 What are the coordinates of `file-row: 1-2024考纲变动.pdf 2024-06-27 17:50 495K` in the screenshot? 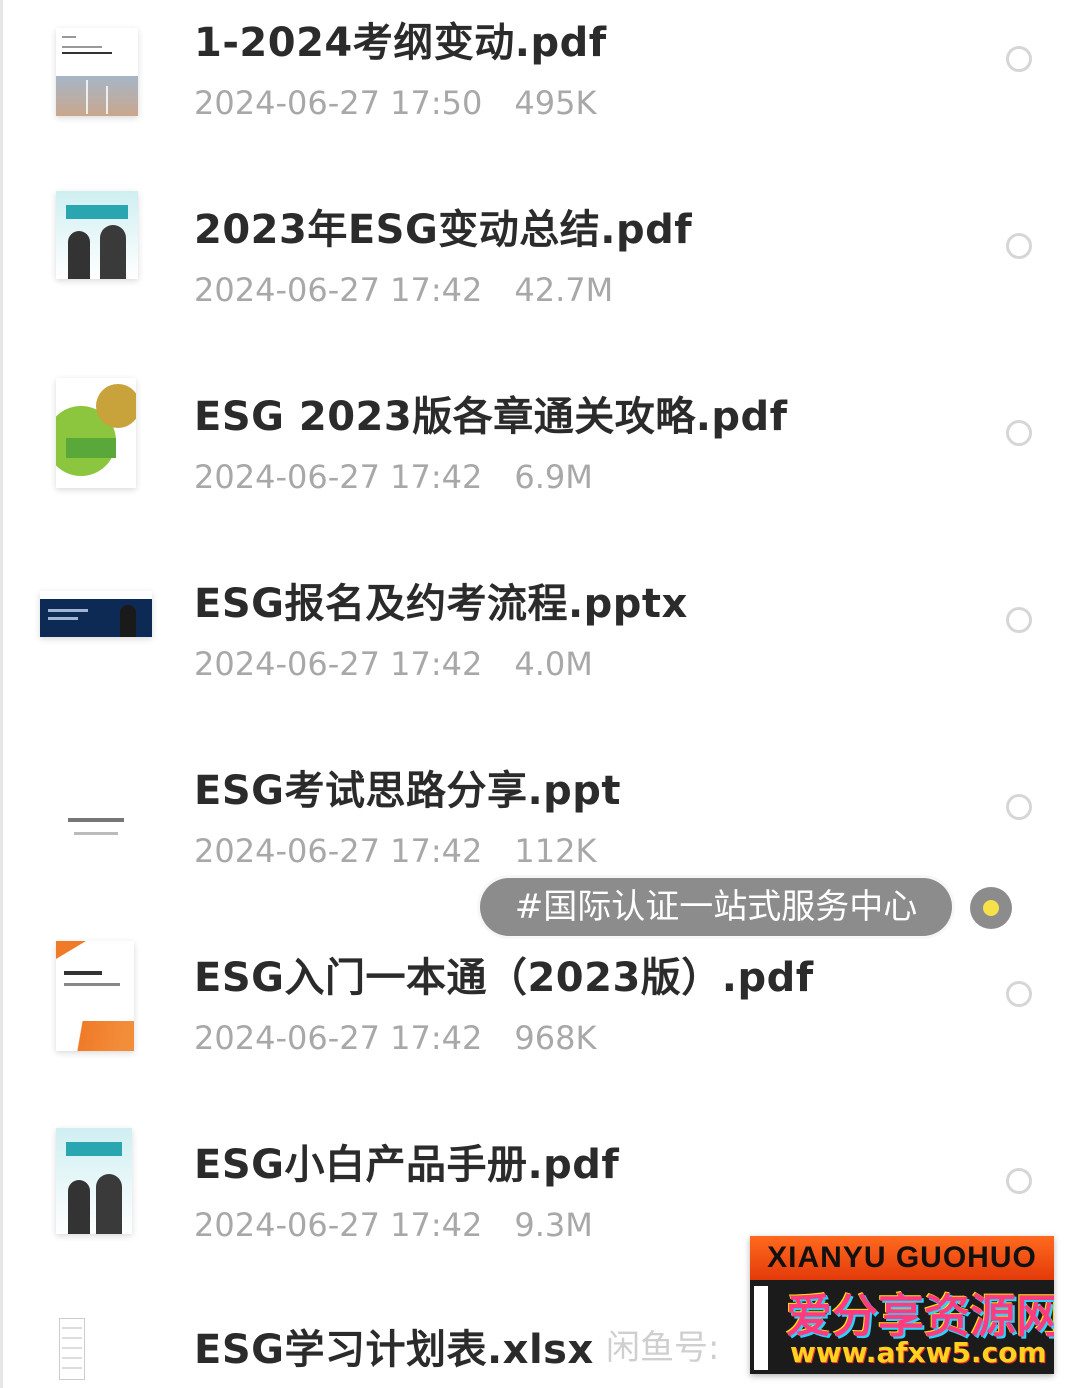 It's located at (540, 93).